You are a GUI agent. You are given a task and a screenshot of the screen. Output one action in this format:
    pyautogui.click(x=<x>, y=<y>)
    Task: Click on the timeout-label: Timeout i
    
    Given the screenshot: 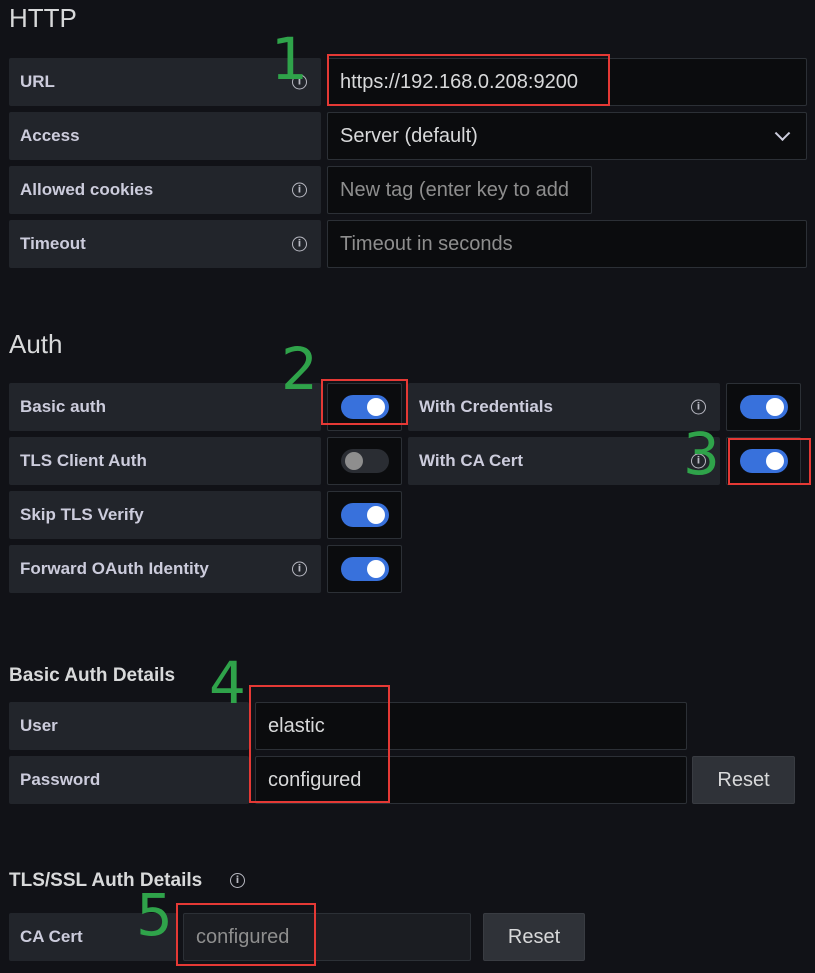 What is the action you would take?
    pyautogui.click(x=165, y=244)
    